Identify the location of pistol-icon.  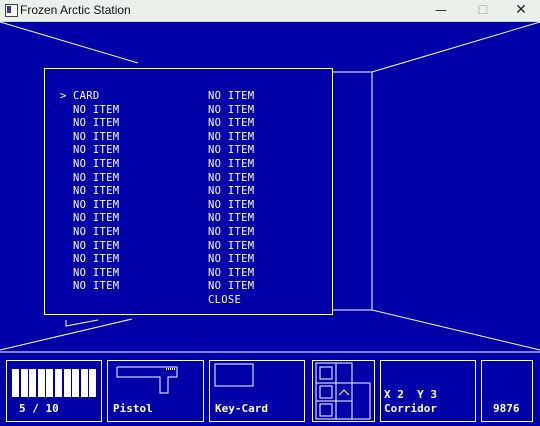
(147, 380).